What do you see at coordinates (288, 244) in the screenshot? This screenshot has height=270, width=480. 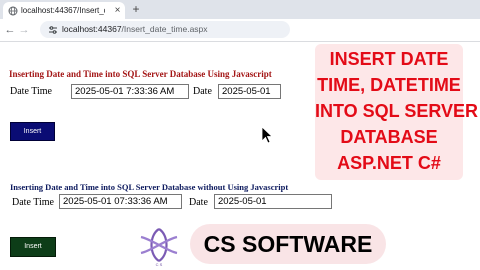 I see `brand-name-badge: CS SOFTWARE` at bounding box center [288, 244].